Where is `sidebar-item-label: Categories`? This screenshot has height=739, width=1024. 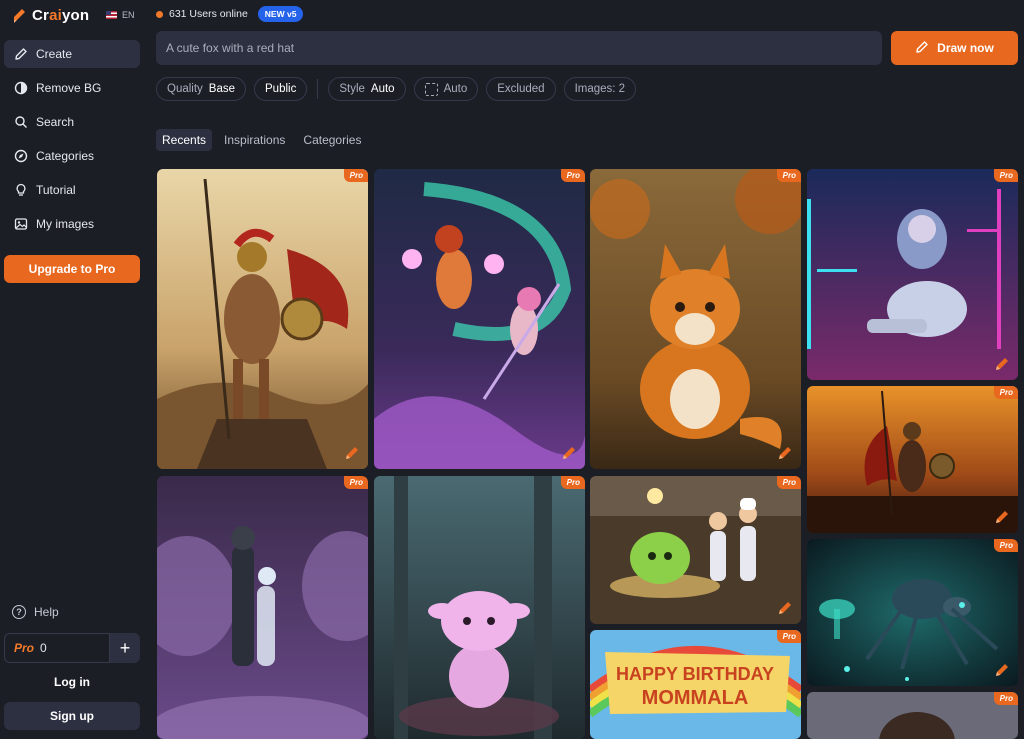
sidebar-item-label: Categories is located at coordinates (65, 156).